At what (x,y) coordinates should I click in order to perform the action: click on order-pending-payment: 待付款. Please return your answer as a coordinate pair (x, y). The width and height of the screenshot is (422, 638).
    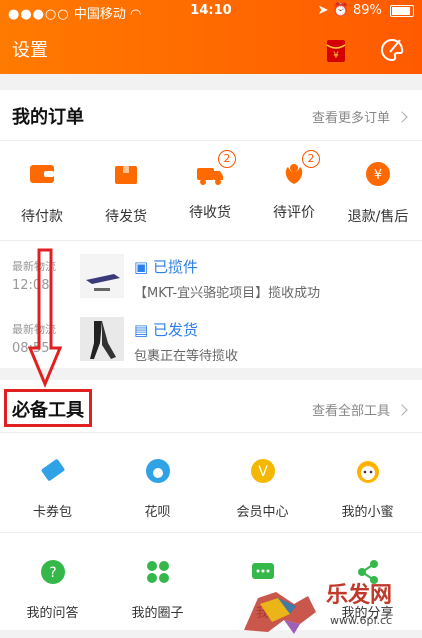
    Looking at the image, I should click on (42, 192).